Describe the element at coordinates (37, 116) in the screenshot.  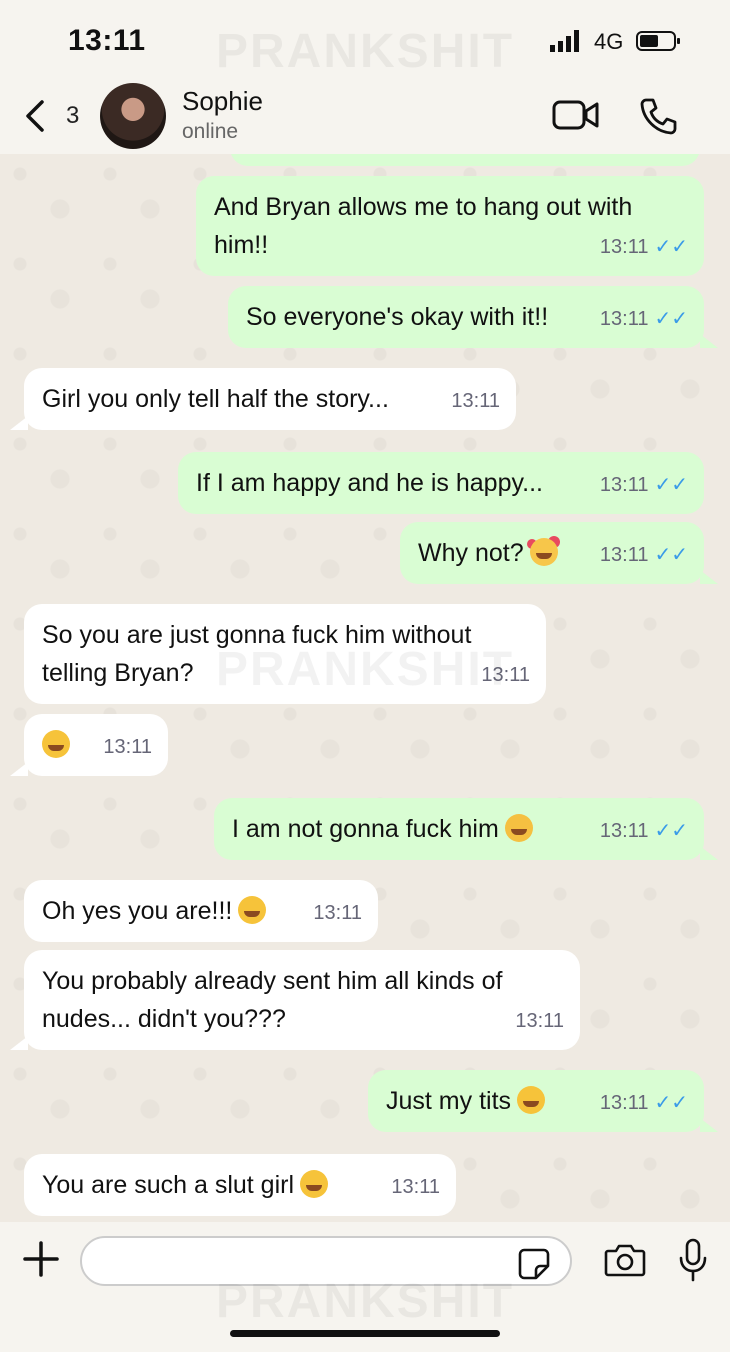
I see `chevron-left-icon` at that location.